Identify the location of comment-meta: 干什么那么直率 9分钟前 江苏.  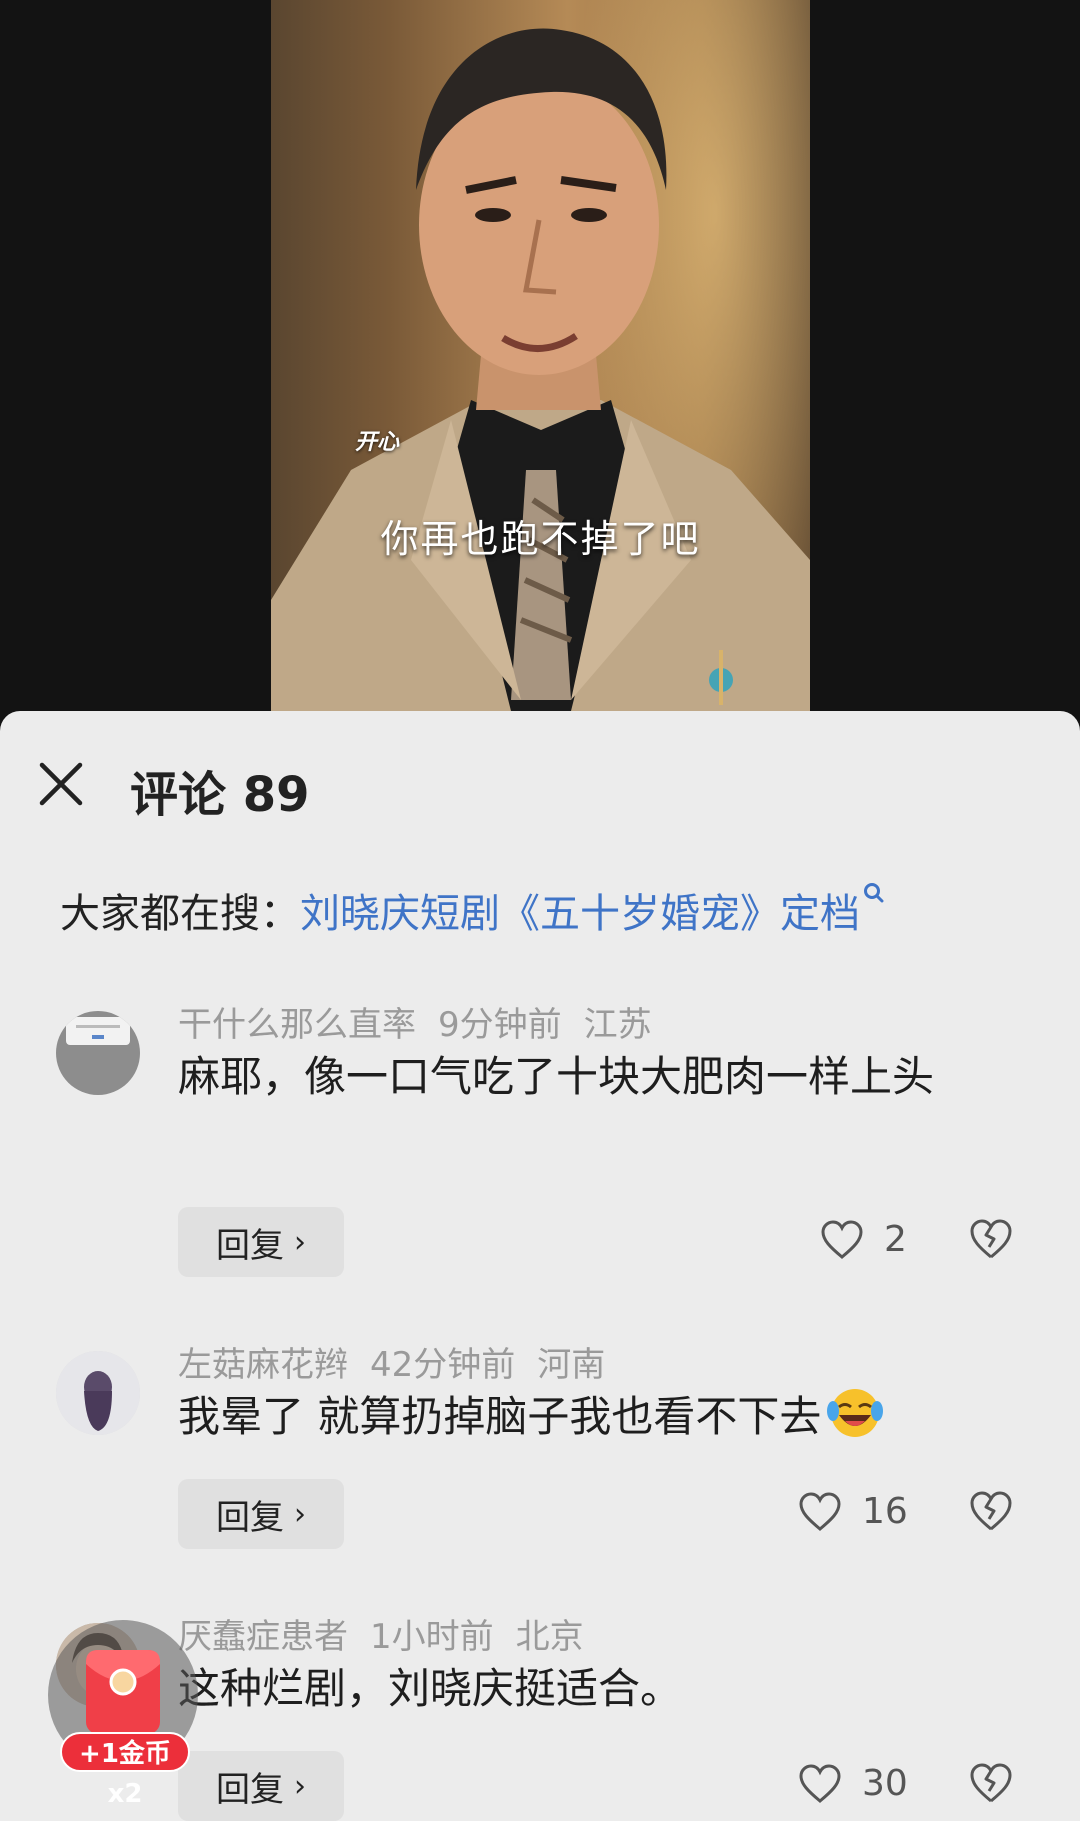
(426, 1021).